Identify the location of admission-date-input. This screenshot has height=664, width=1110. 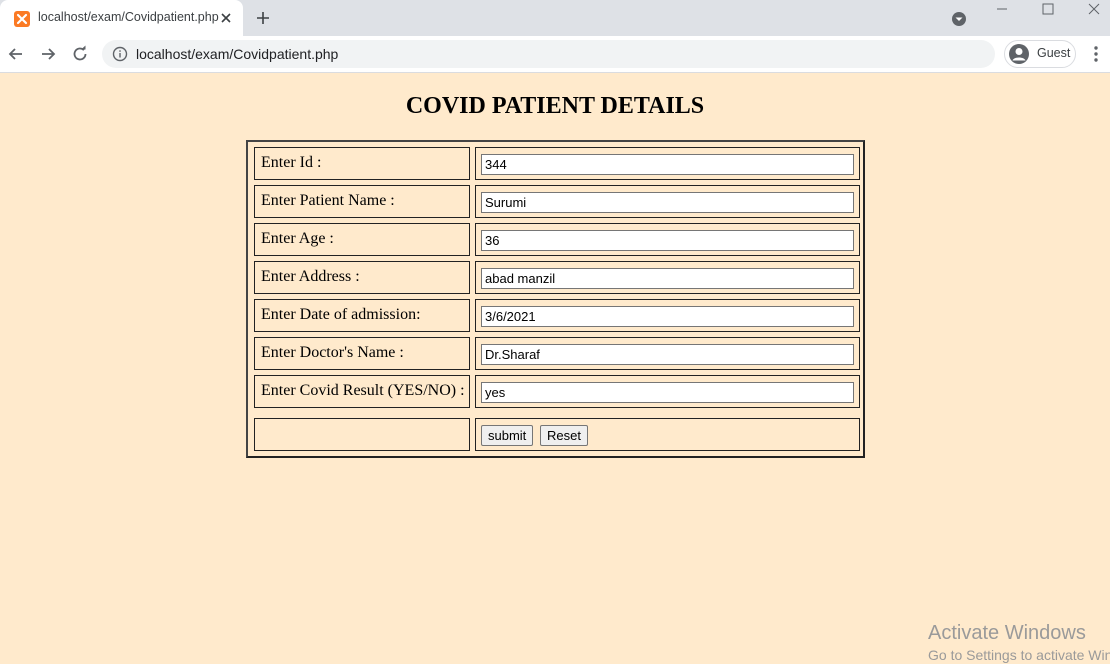
(667, 316).